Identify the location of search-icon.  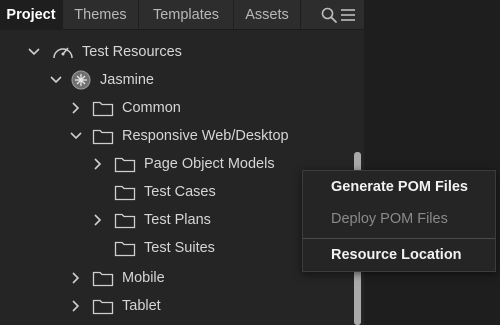
(329, 15).